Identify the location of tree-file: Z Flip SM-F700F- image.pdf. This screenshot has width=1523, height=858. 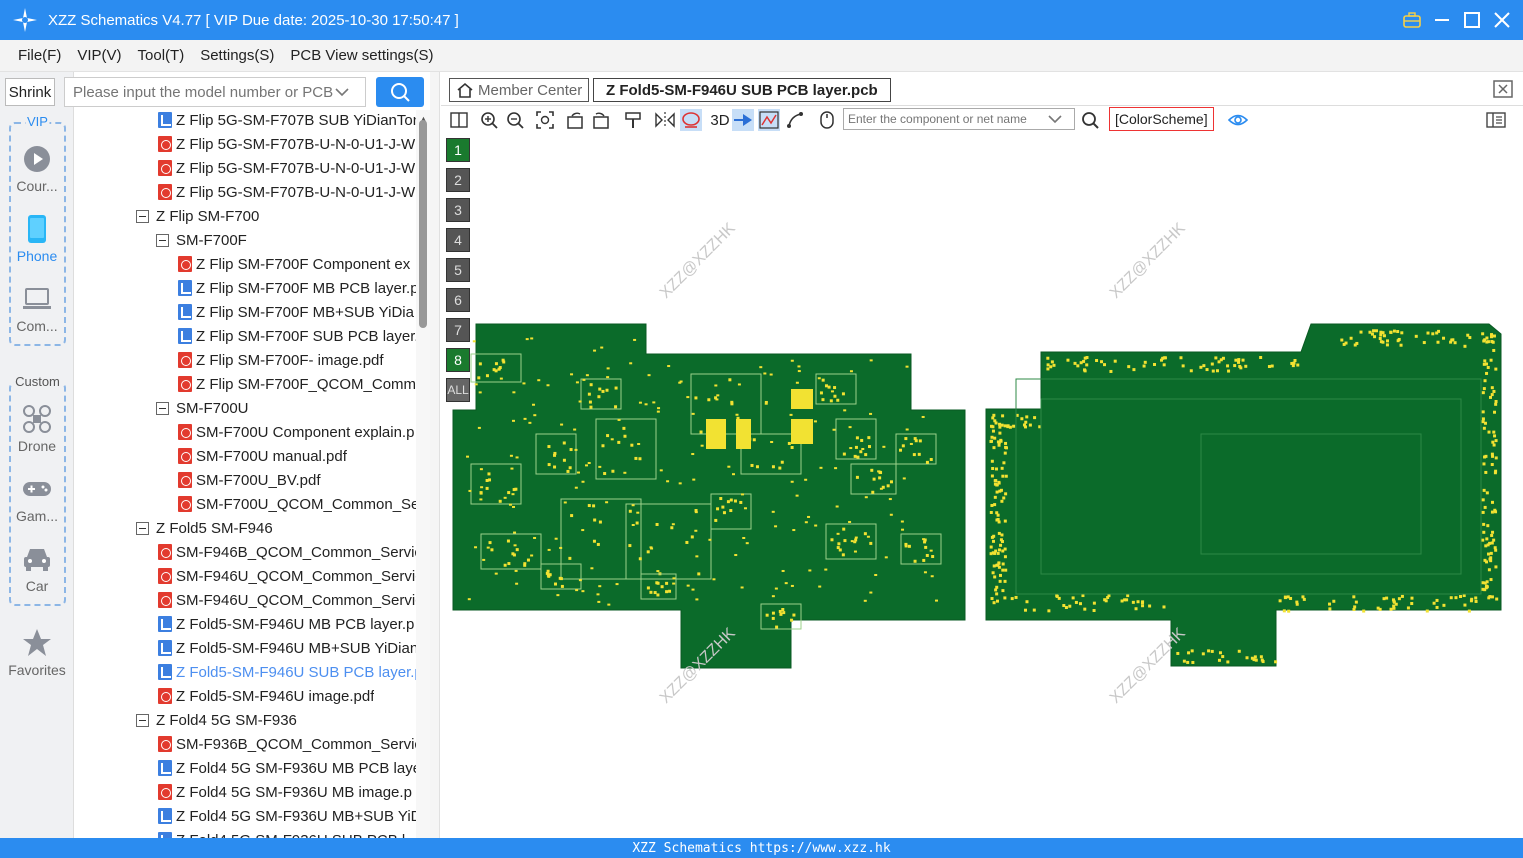
(281, 360).